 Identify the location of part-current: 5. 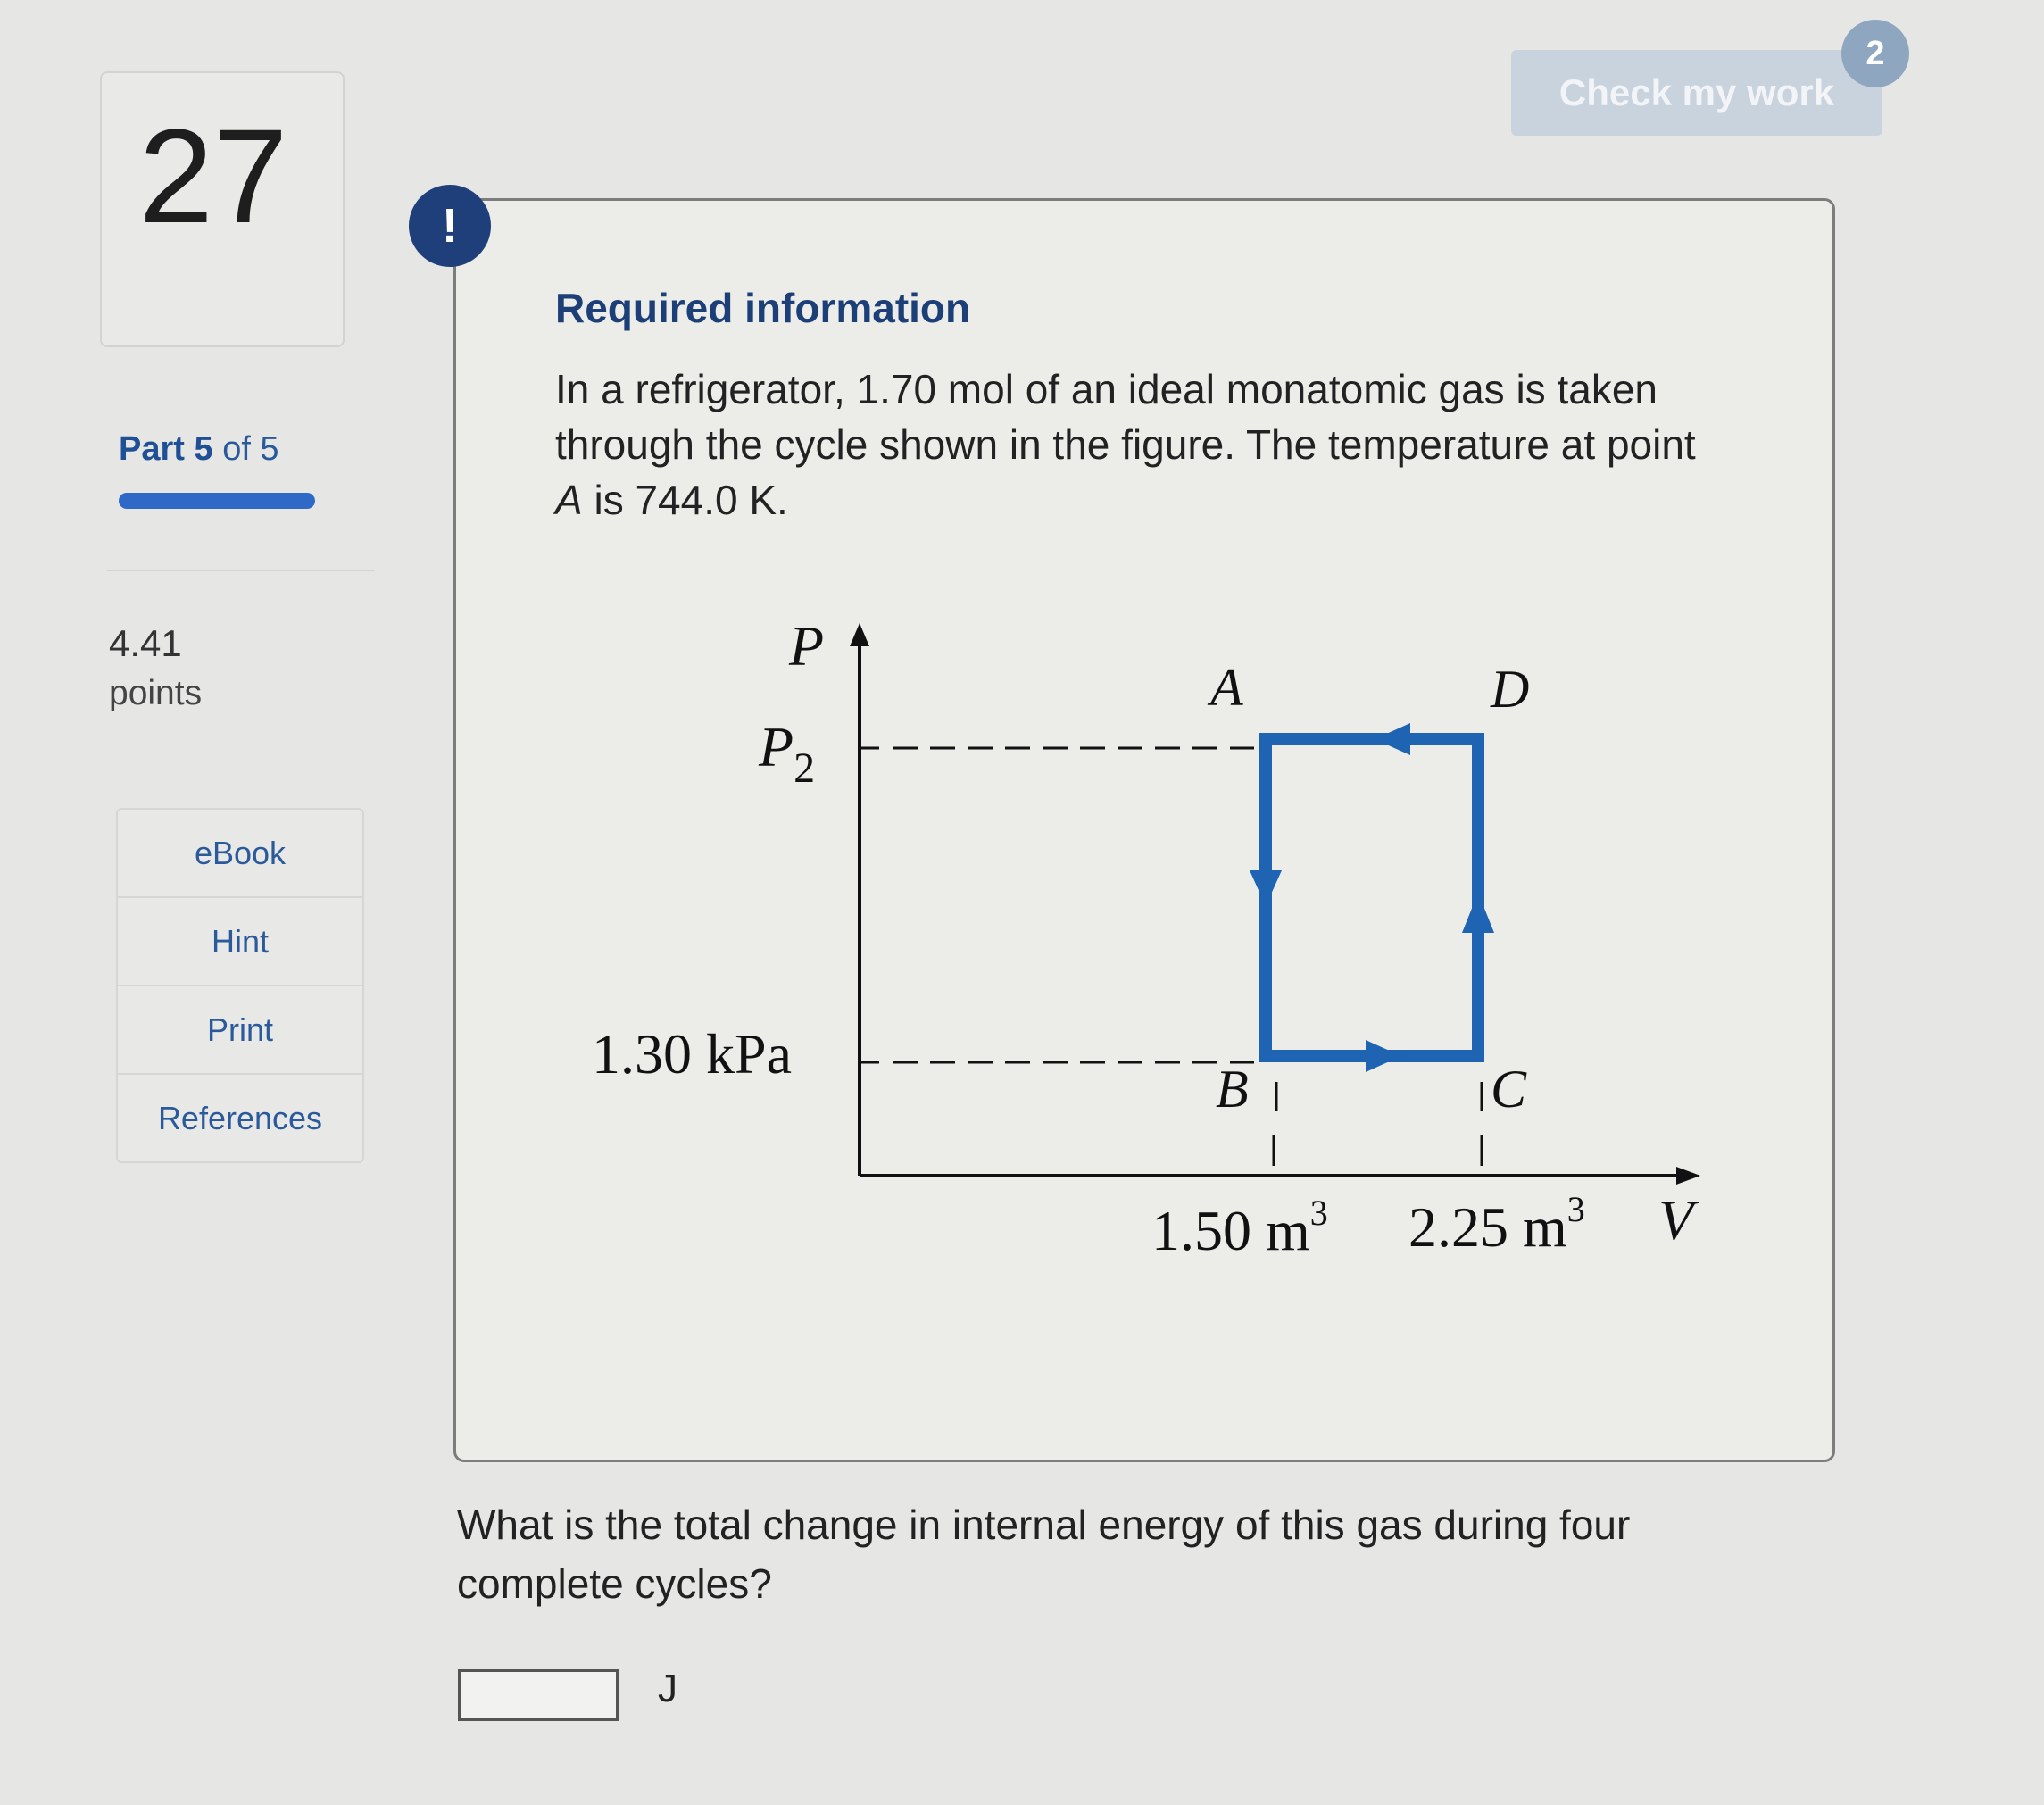
(203, 449).